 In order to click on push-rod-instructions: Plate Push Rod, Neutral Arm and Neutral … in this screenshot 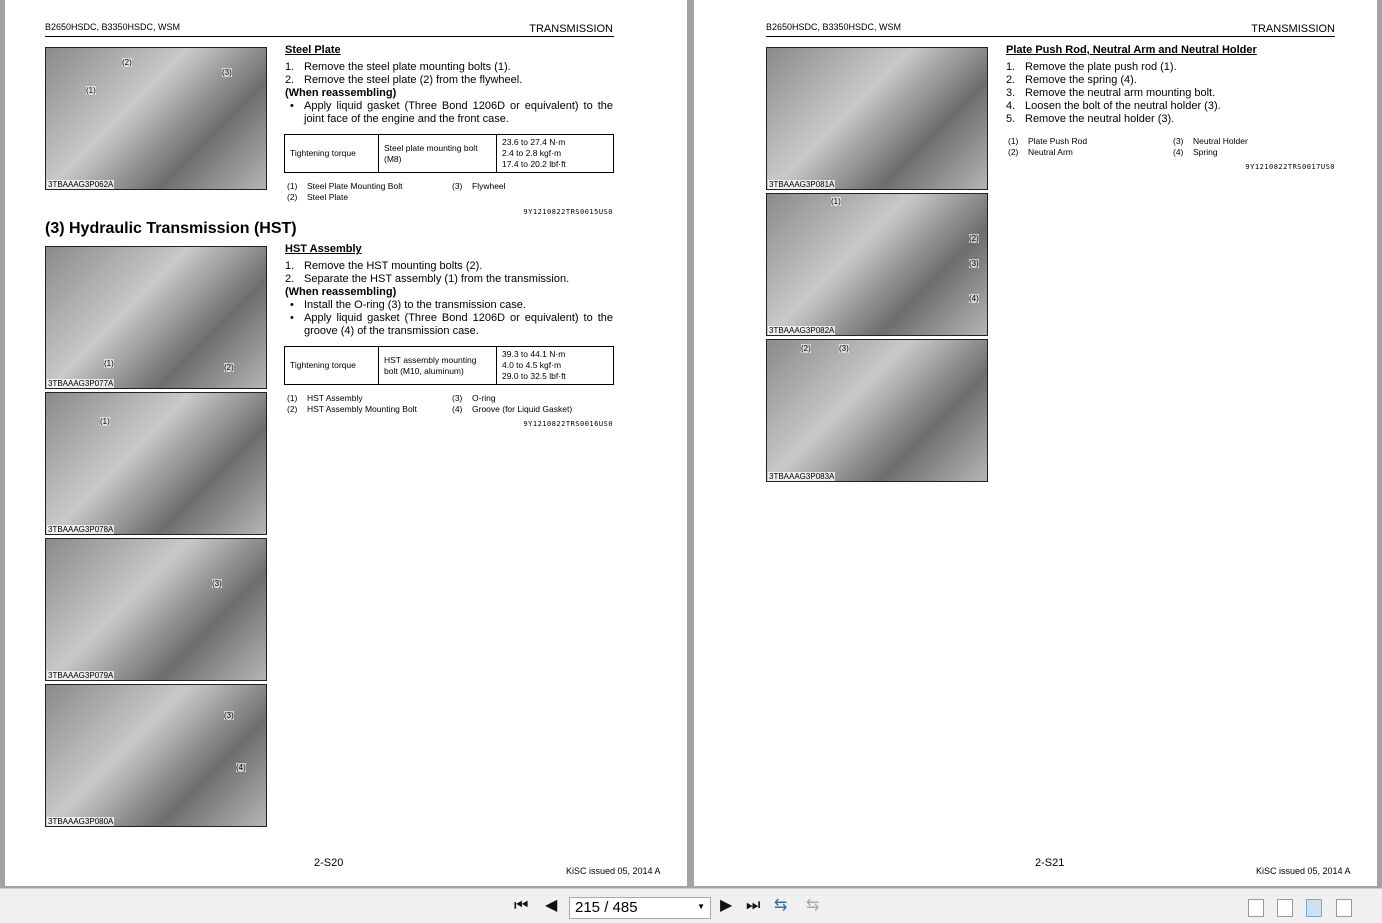, I will do `click(1131, 84)`.